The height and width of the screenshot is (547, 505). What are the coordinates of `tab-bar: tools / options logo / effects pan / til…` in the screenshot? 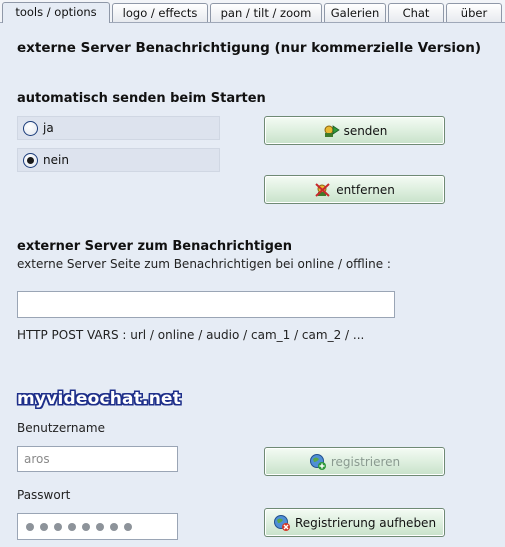 It's located at (252, 11).